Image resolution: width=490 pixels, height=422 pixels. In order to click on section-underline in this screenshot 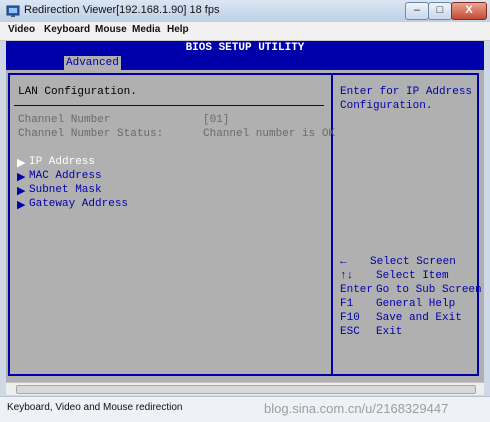, I will do `click(169, 105)`.